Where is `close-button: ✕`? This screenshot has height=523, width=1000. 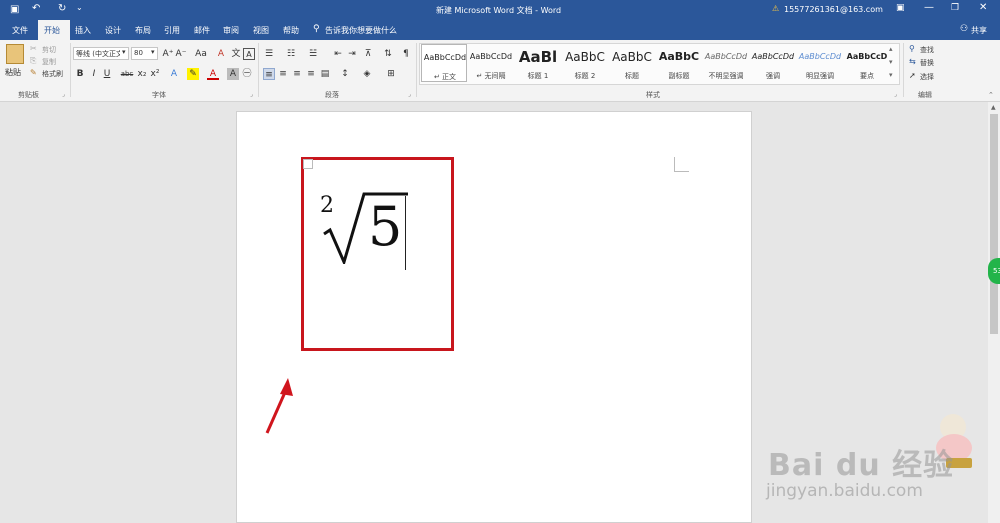 close-button: ✕ is located at coordinates (983, 7).